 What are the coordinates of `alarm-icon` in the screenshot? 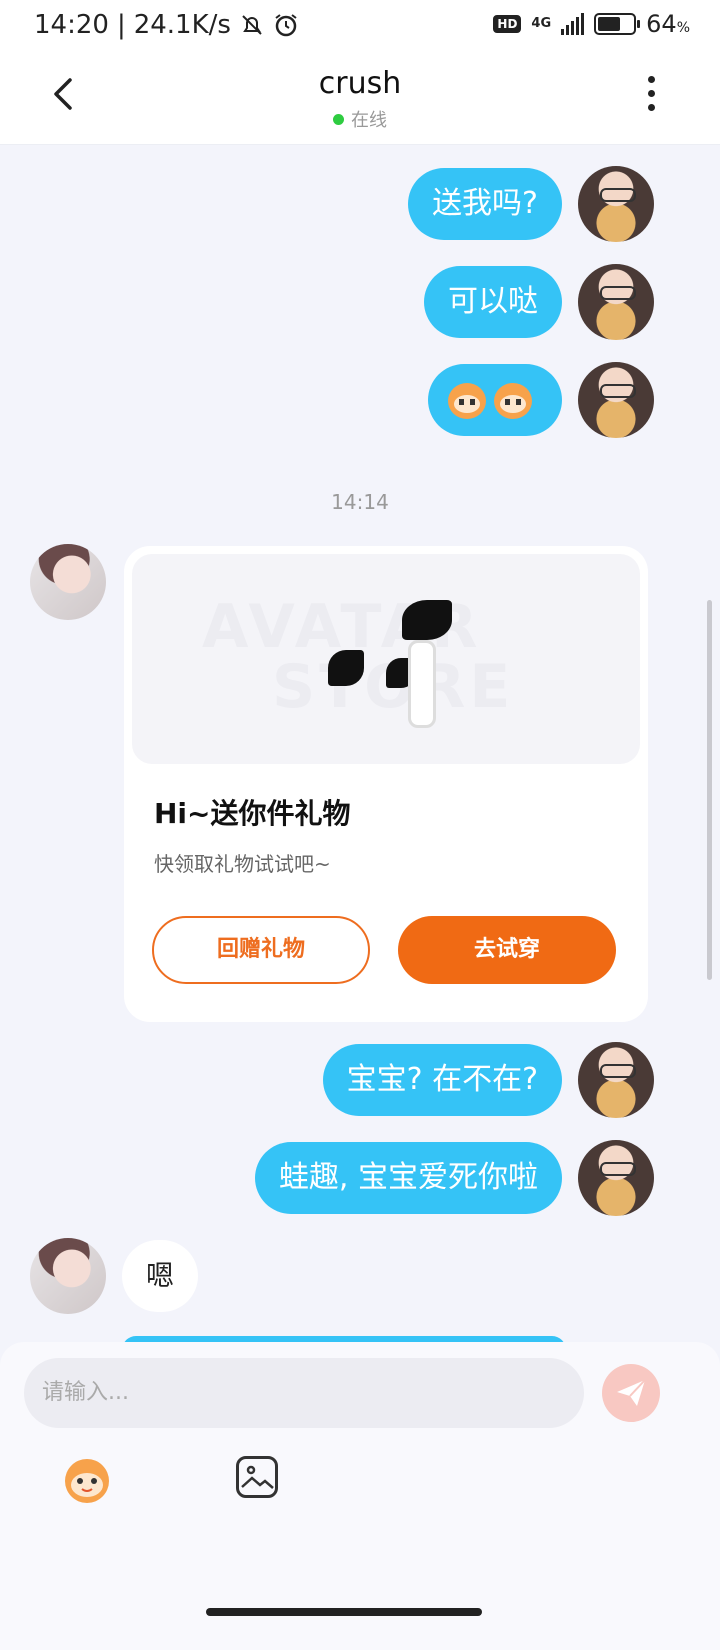 It's located at (286, 25).